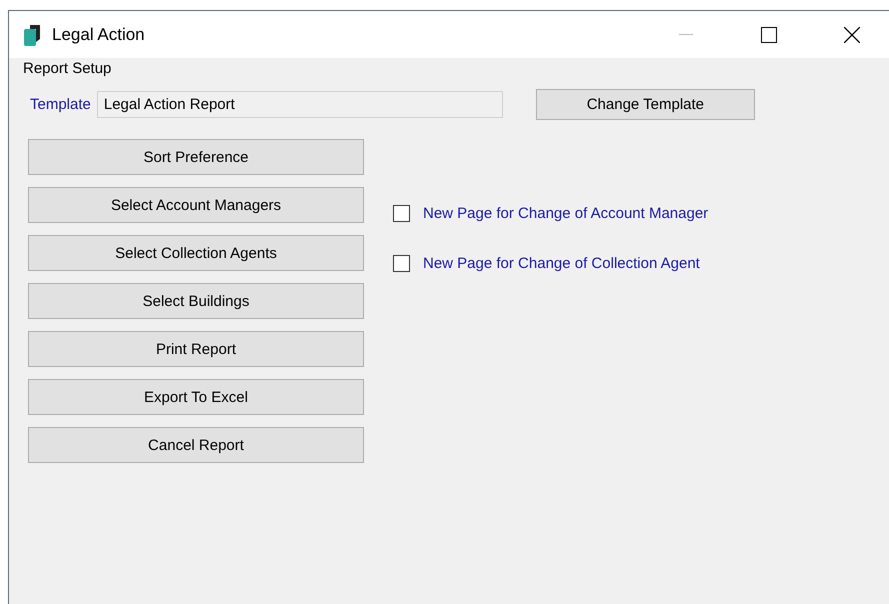 The image size is (889, 604). What do you see at coordinates (561, 263) in the screenshot?
I see `checkbox-label: New Page for Change of Collection Agent` at bounding box center [561, 263].